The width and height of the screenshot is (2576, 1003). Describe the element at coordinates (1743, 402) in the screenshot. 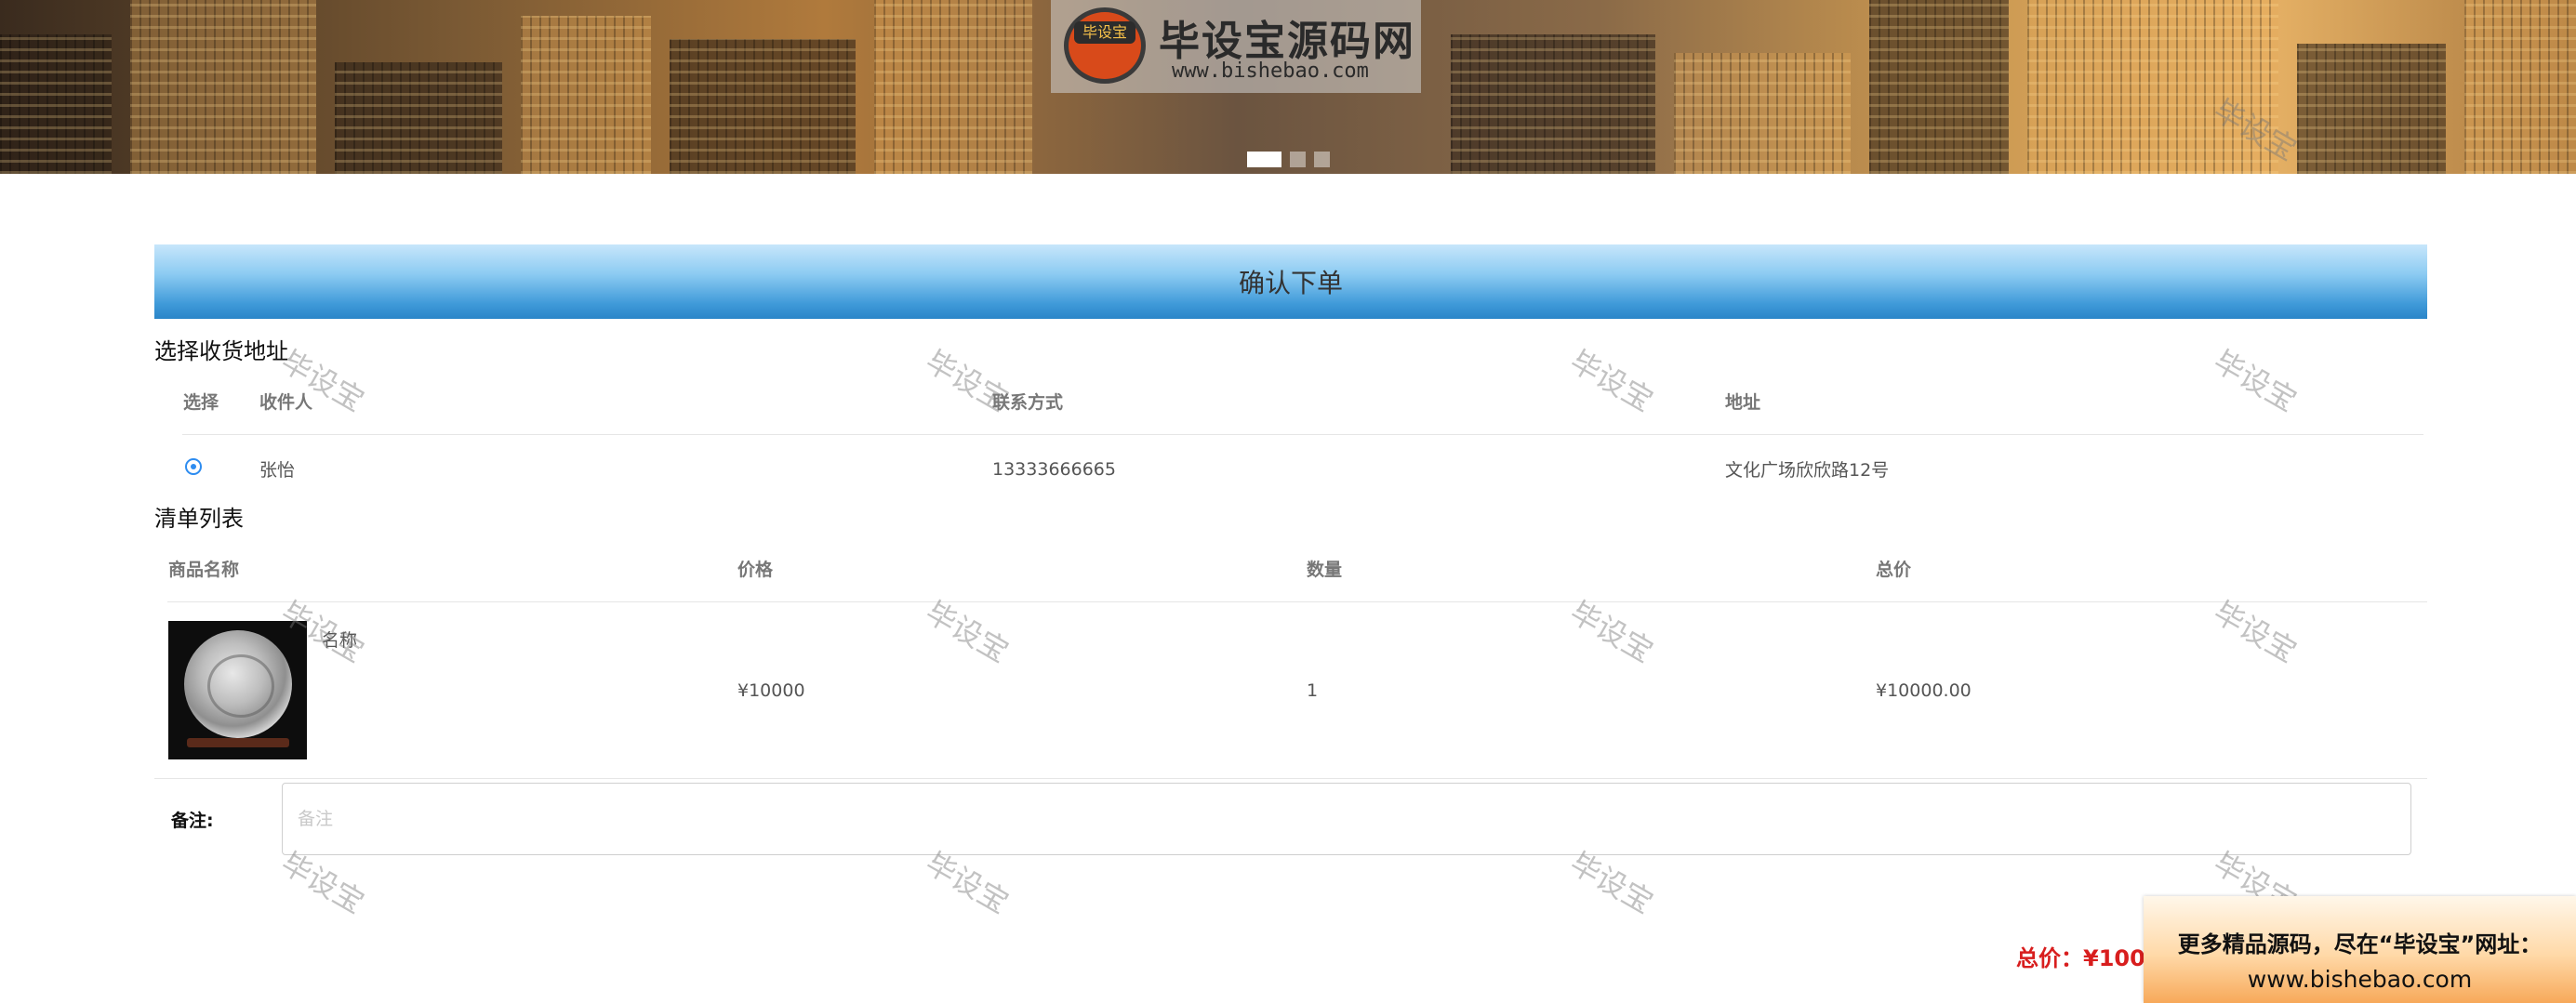

I see `header-address: 地址` at that location.